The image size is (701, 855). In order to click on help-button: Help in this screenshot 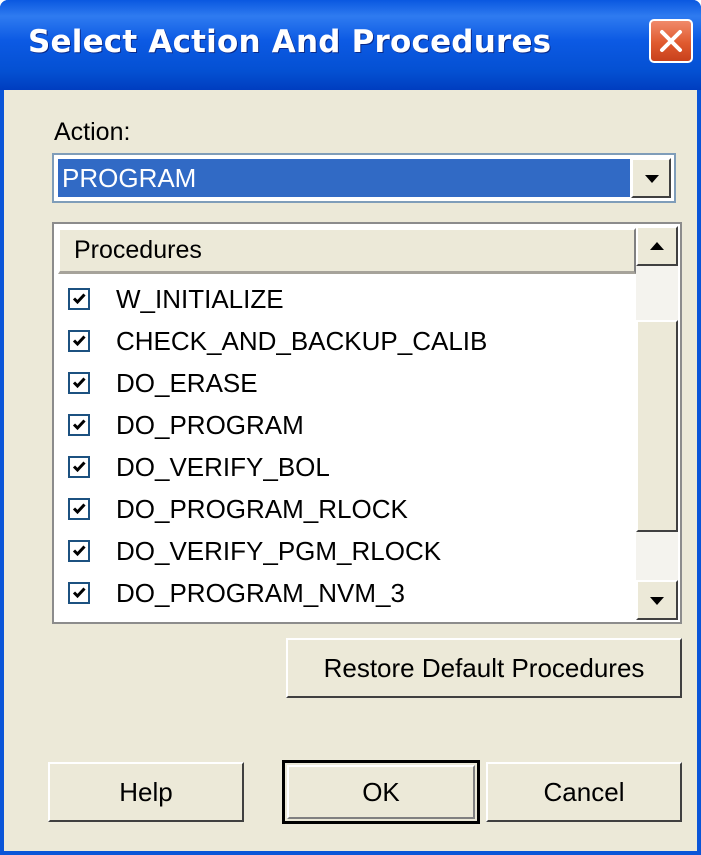, I will do `click(146, 792)`.